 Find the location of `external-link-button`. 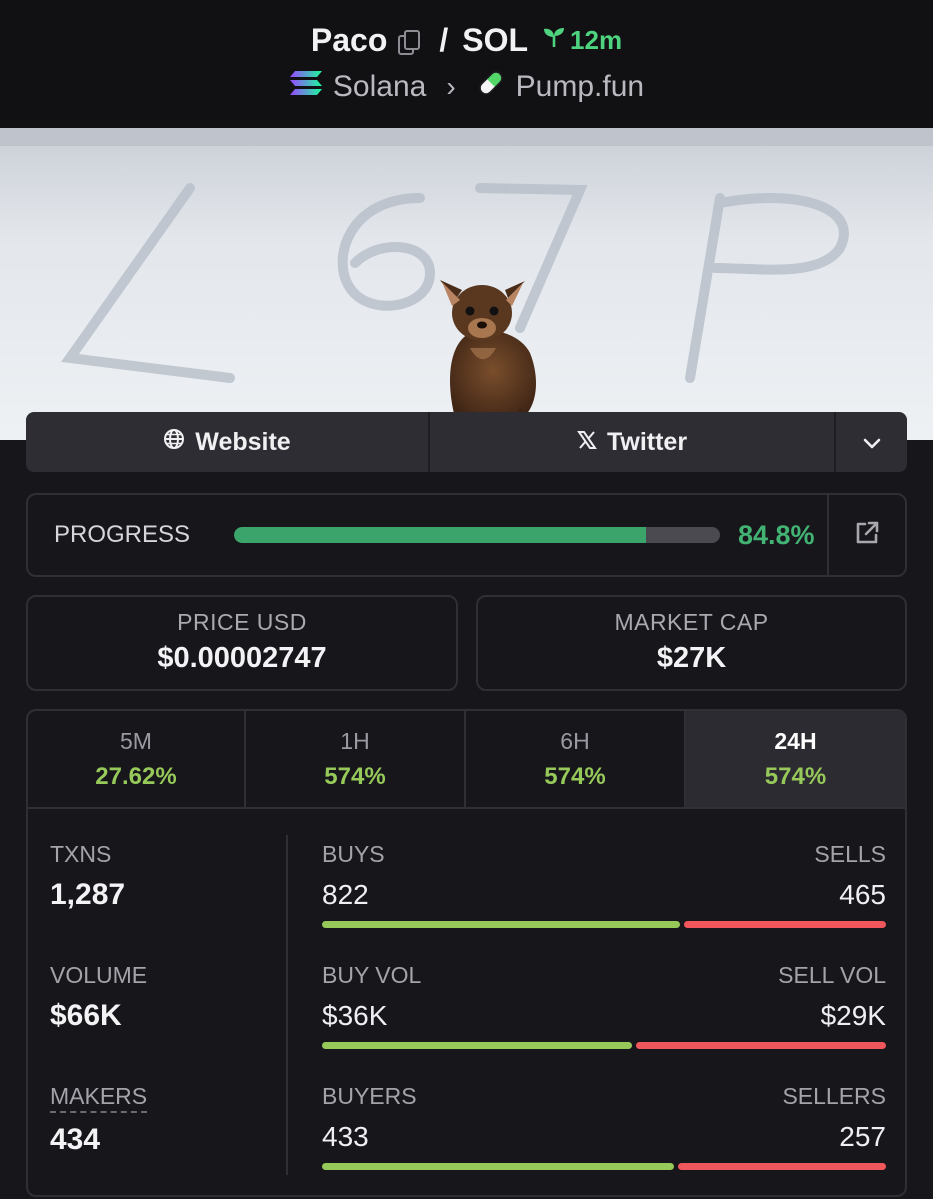

external-link-button is located at coordinates (866, 535).